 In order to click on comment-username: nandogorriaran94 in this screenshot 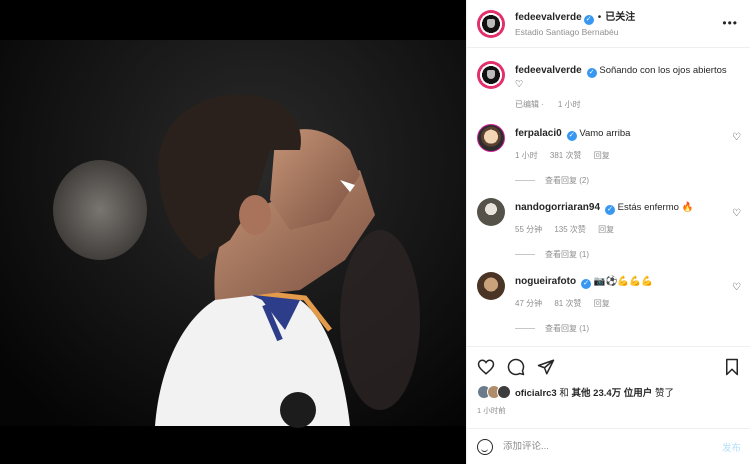, I will do `click(557, 207)`.